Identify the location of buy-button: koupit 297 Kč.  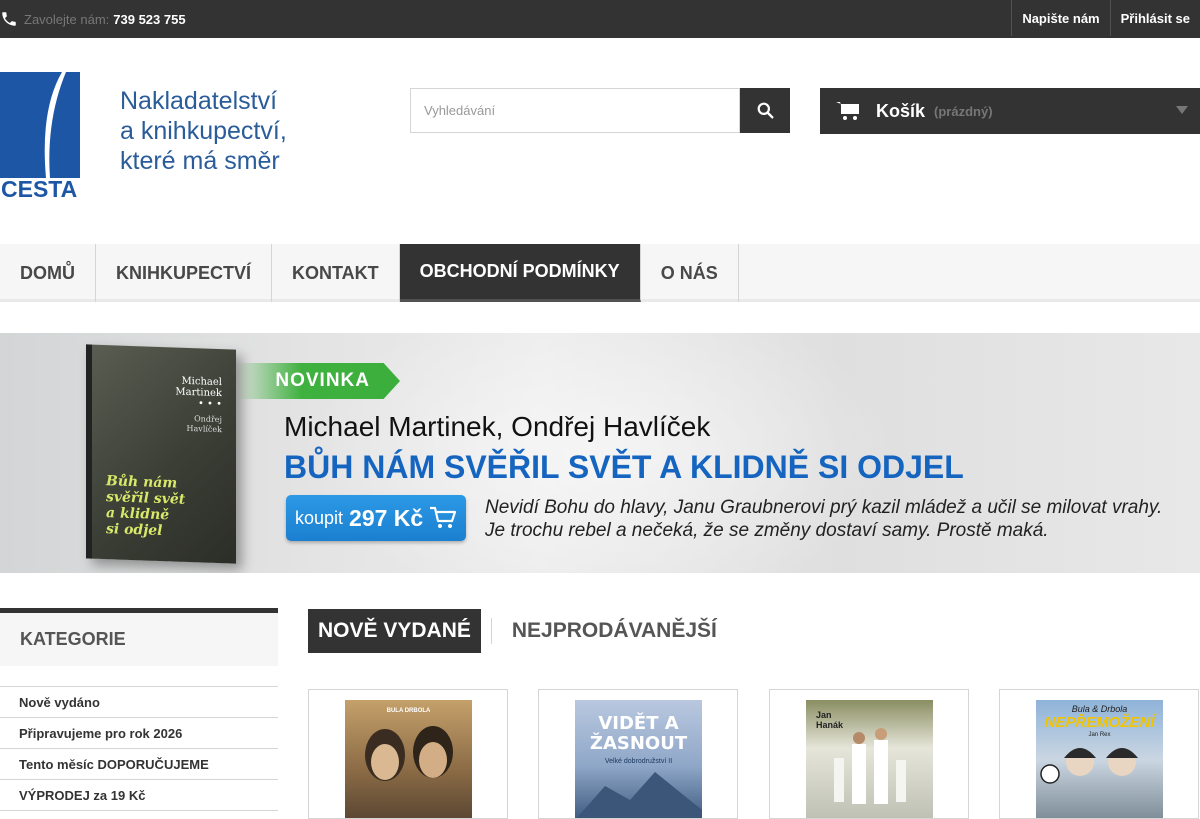
(376, 518).